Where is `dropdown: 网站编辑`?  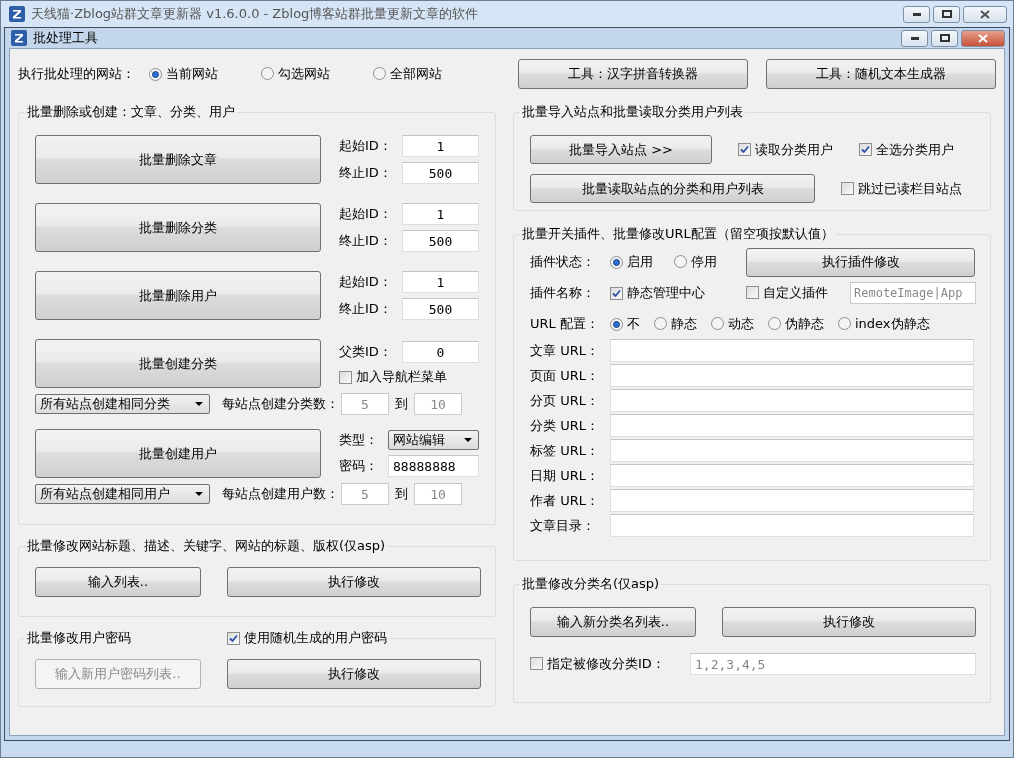
dropdown: 网站编辑 is located at coordinates (433, 440).